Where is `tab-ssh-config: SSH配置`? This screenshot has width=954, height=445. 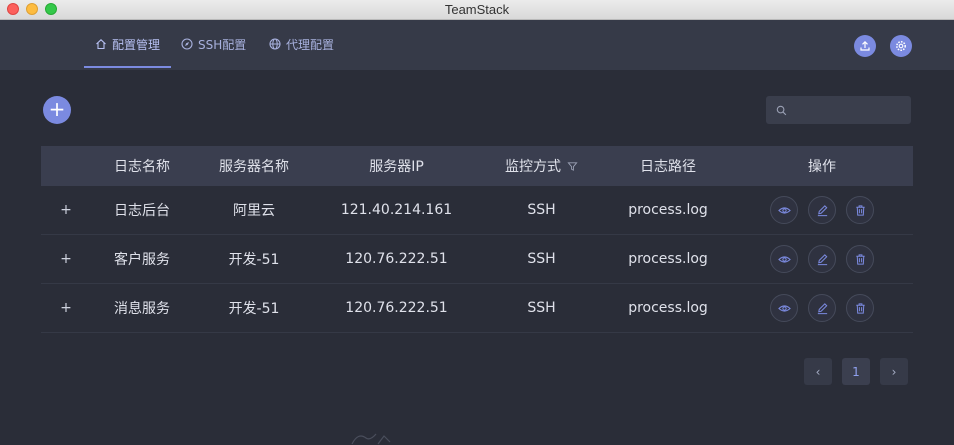 tab-ssh-config: SSH配置 is located at coordinates (213, 44).